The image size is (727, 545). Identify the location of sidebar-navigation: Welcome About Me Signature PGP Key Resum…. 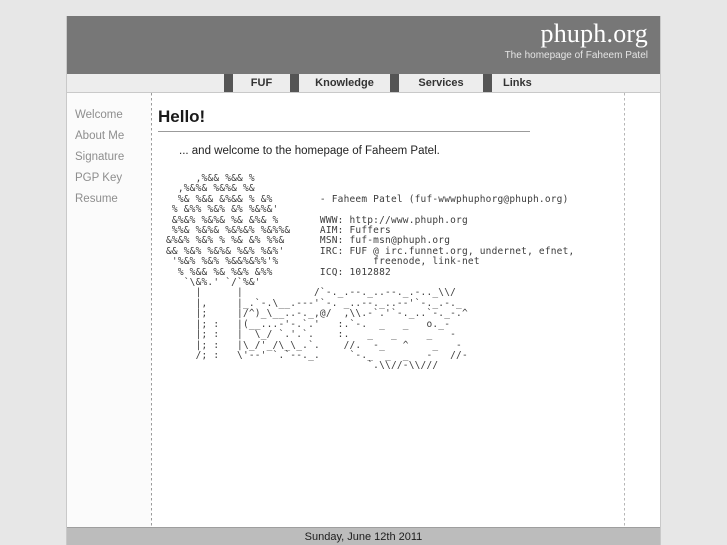
(109, 310).